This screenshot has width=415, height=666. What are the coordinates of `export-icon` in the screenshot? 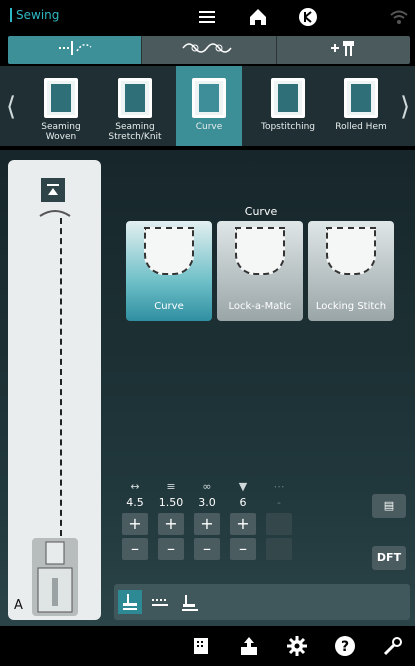 It's located at (249, 646).